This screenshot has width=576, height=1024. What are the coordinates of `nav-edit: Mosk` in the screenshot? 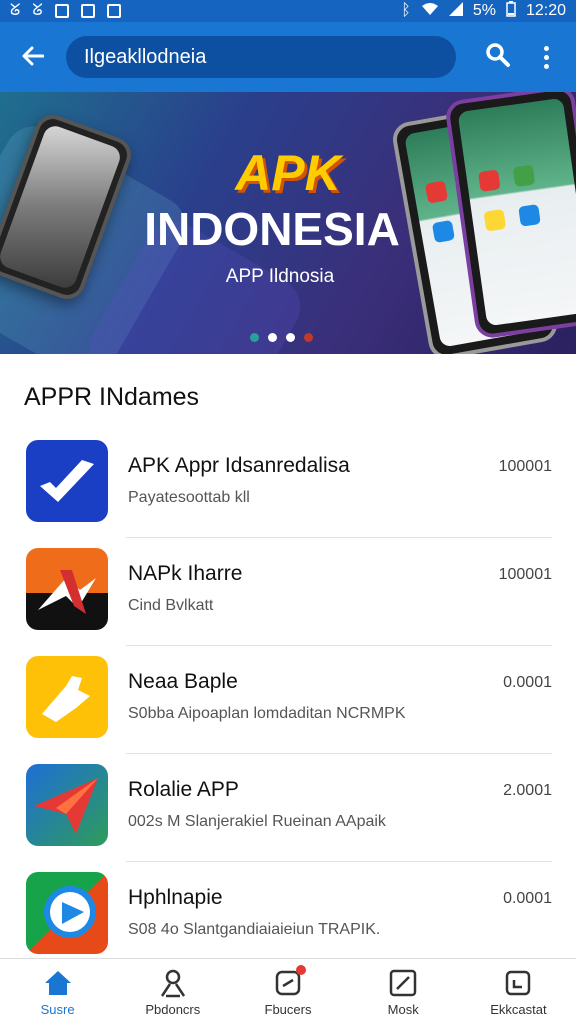 It's located at (403, 991).